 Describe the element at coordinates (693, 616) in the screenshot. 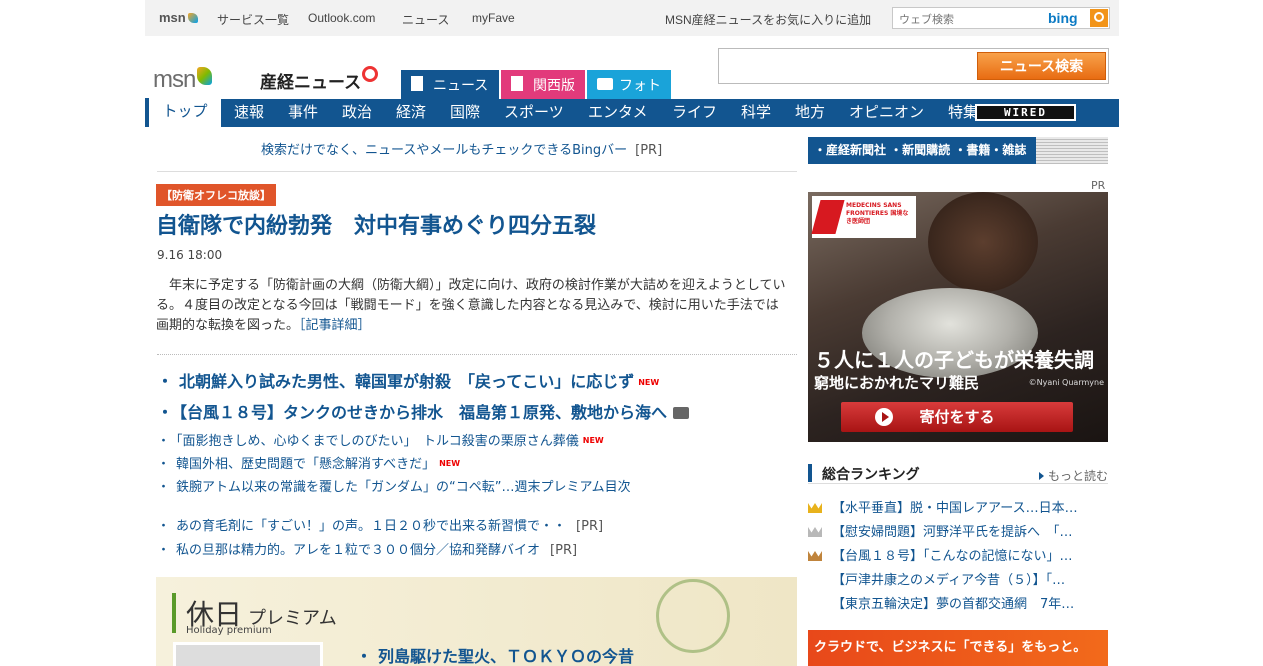

I see `stamp-icon` at that location.